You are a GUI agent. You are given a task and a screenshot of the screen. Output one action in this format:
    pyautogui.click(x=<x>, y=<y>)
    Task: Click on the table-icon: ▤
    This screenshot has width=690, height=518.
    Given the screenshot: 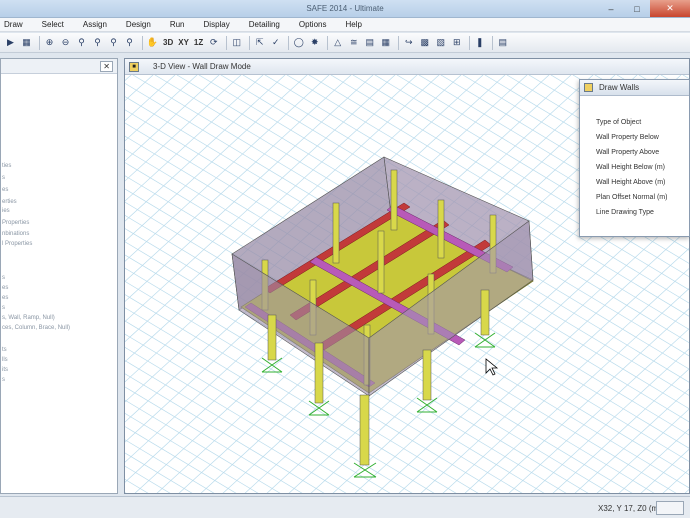 What is the action you would take?
    pyautogui.click(x=502, y=42)
    